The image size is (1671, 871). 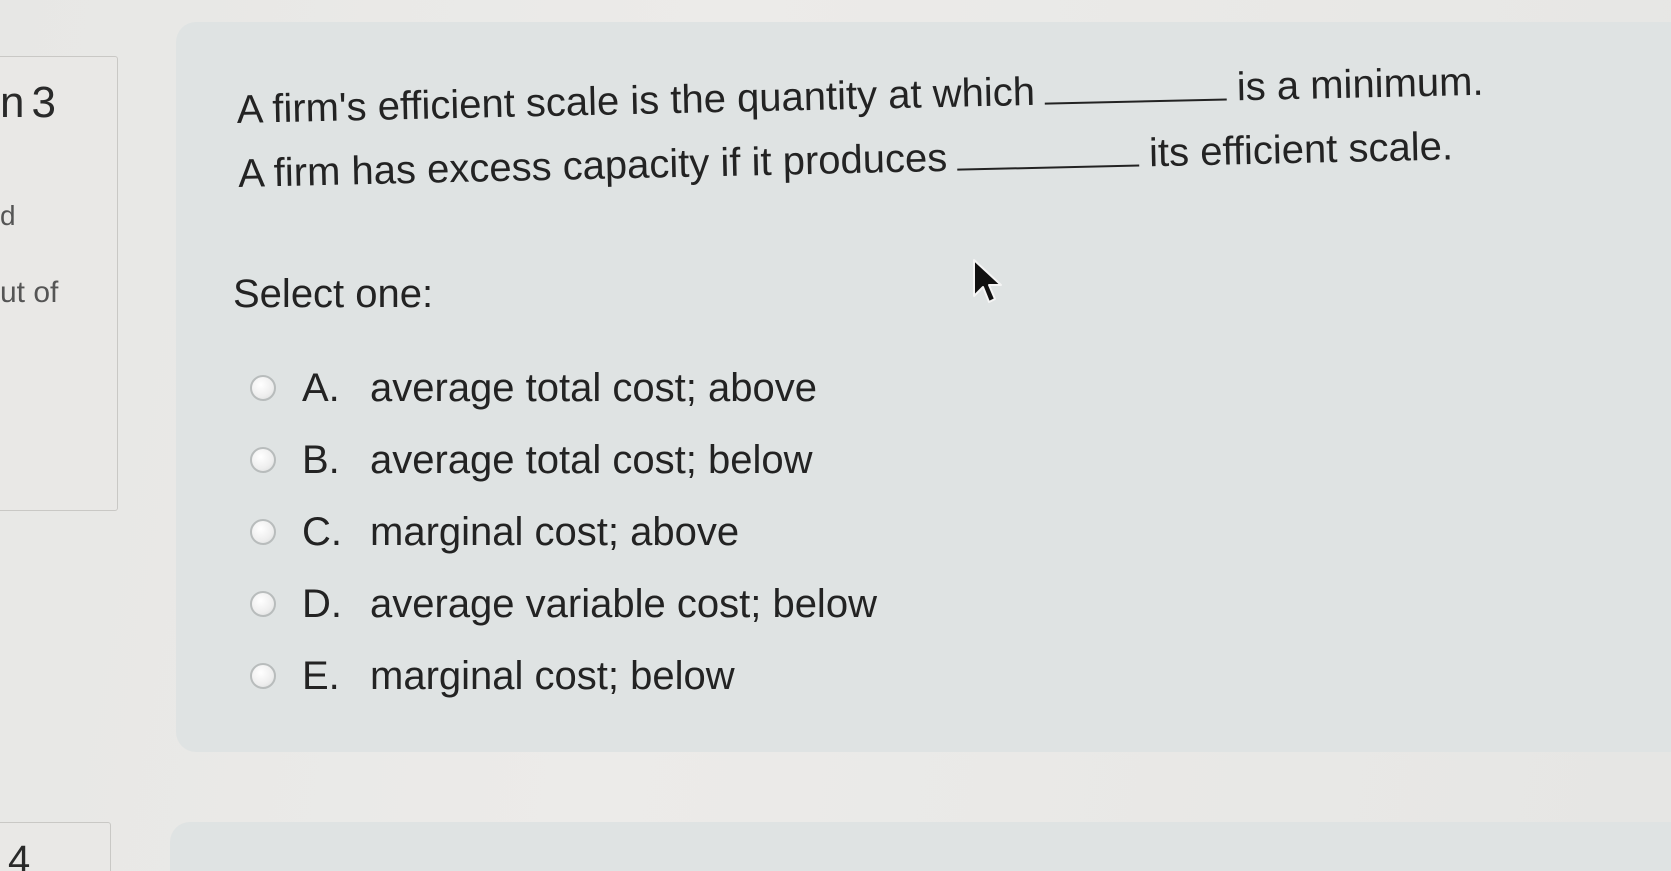 I want to click on option-text: marginal cost; above, so click(x=554, y=532).